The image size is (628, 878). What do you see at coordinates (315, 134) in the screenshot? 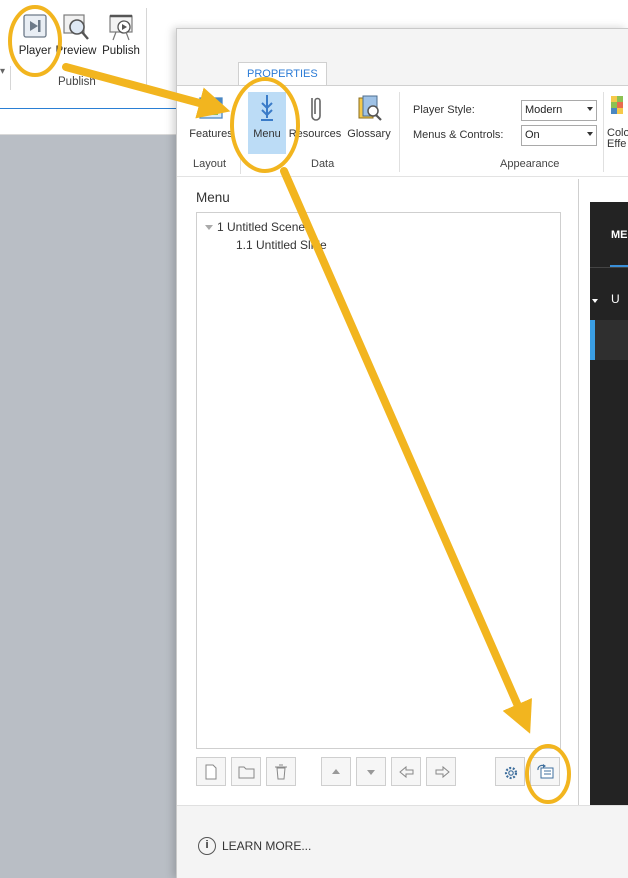
I see `resources-label: Resources` at bounding box center [315, 134].